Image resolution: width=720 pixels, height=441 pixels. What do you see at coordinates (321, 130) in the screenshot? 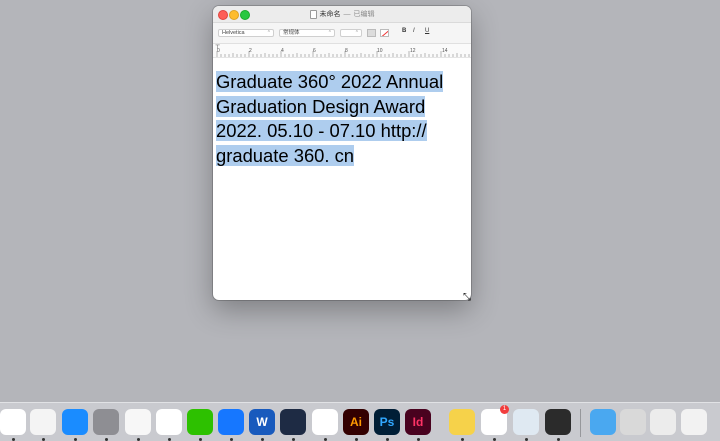
I see `text-line: 2022. 05.10 - 07.10 http://` at bounding box center [321, 130].